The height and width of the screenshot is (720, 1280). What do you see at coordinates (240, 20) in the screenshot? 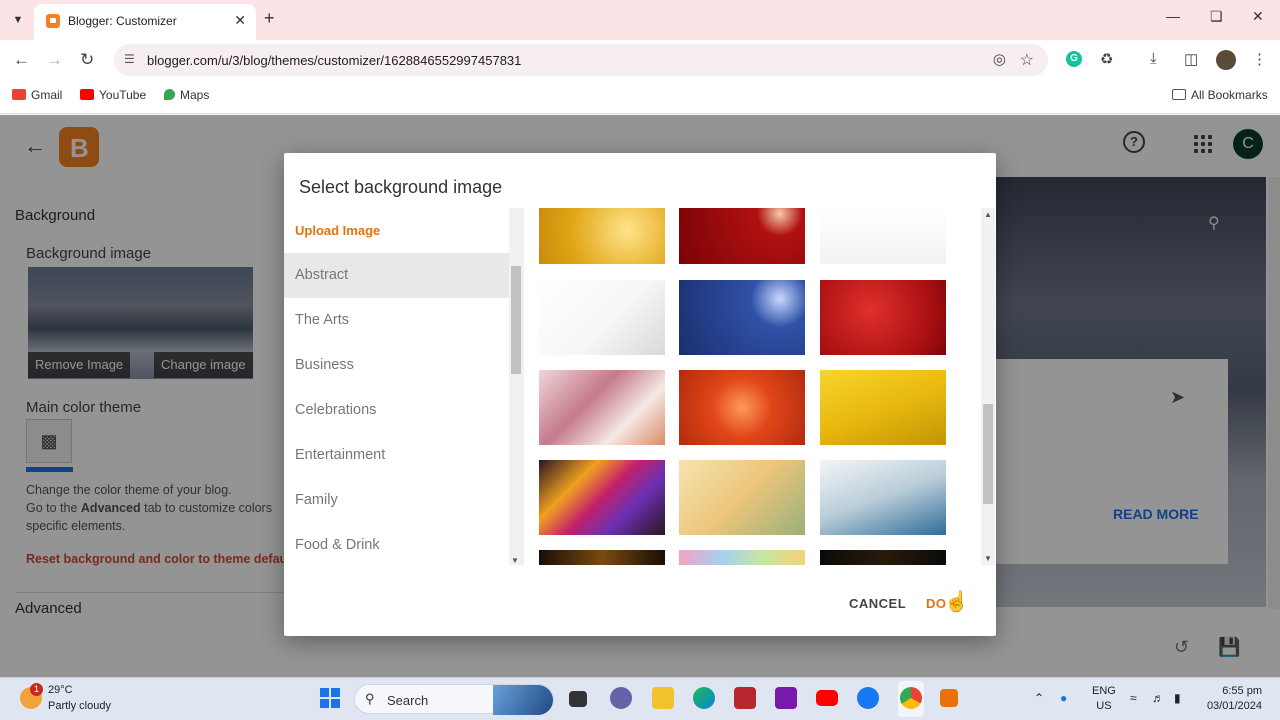
I see `tab-close-icon: ✕` at bounding box center [240, 20].